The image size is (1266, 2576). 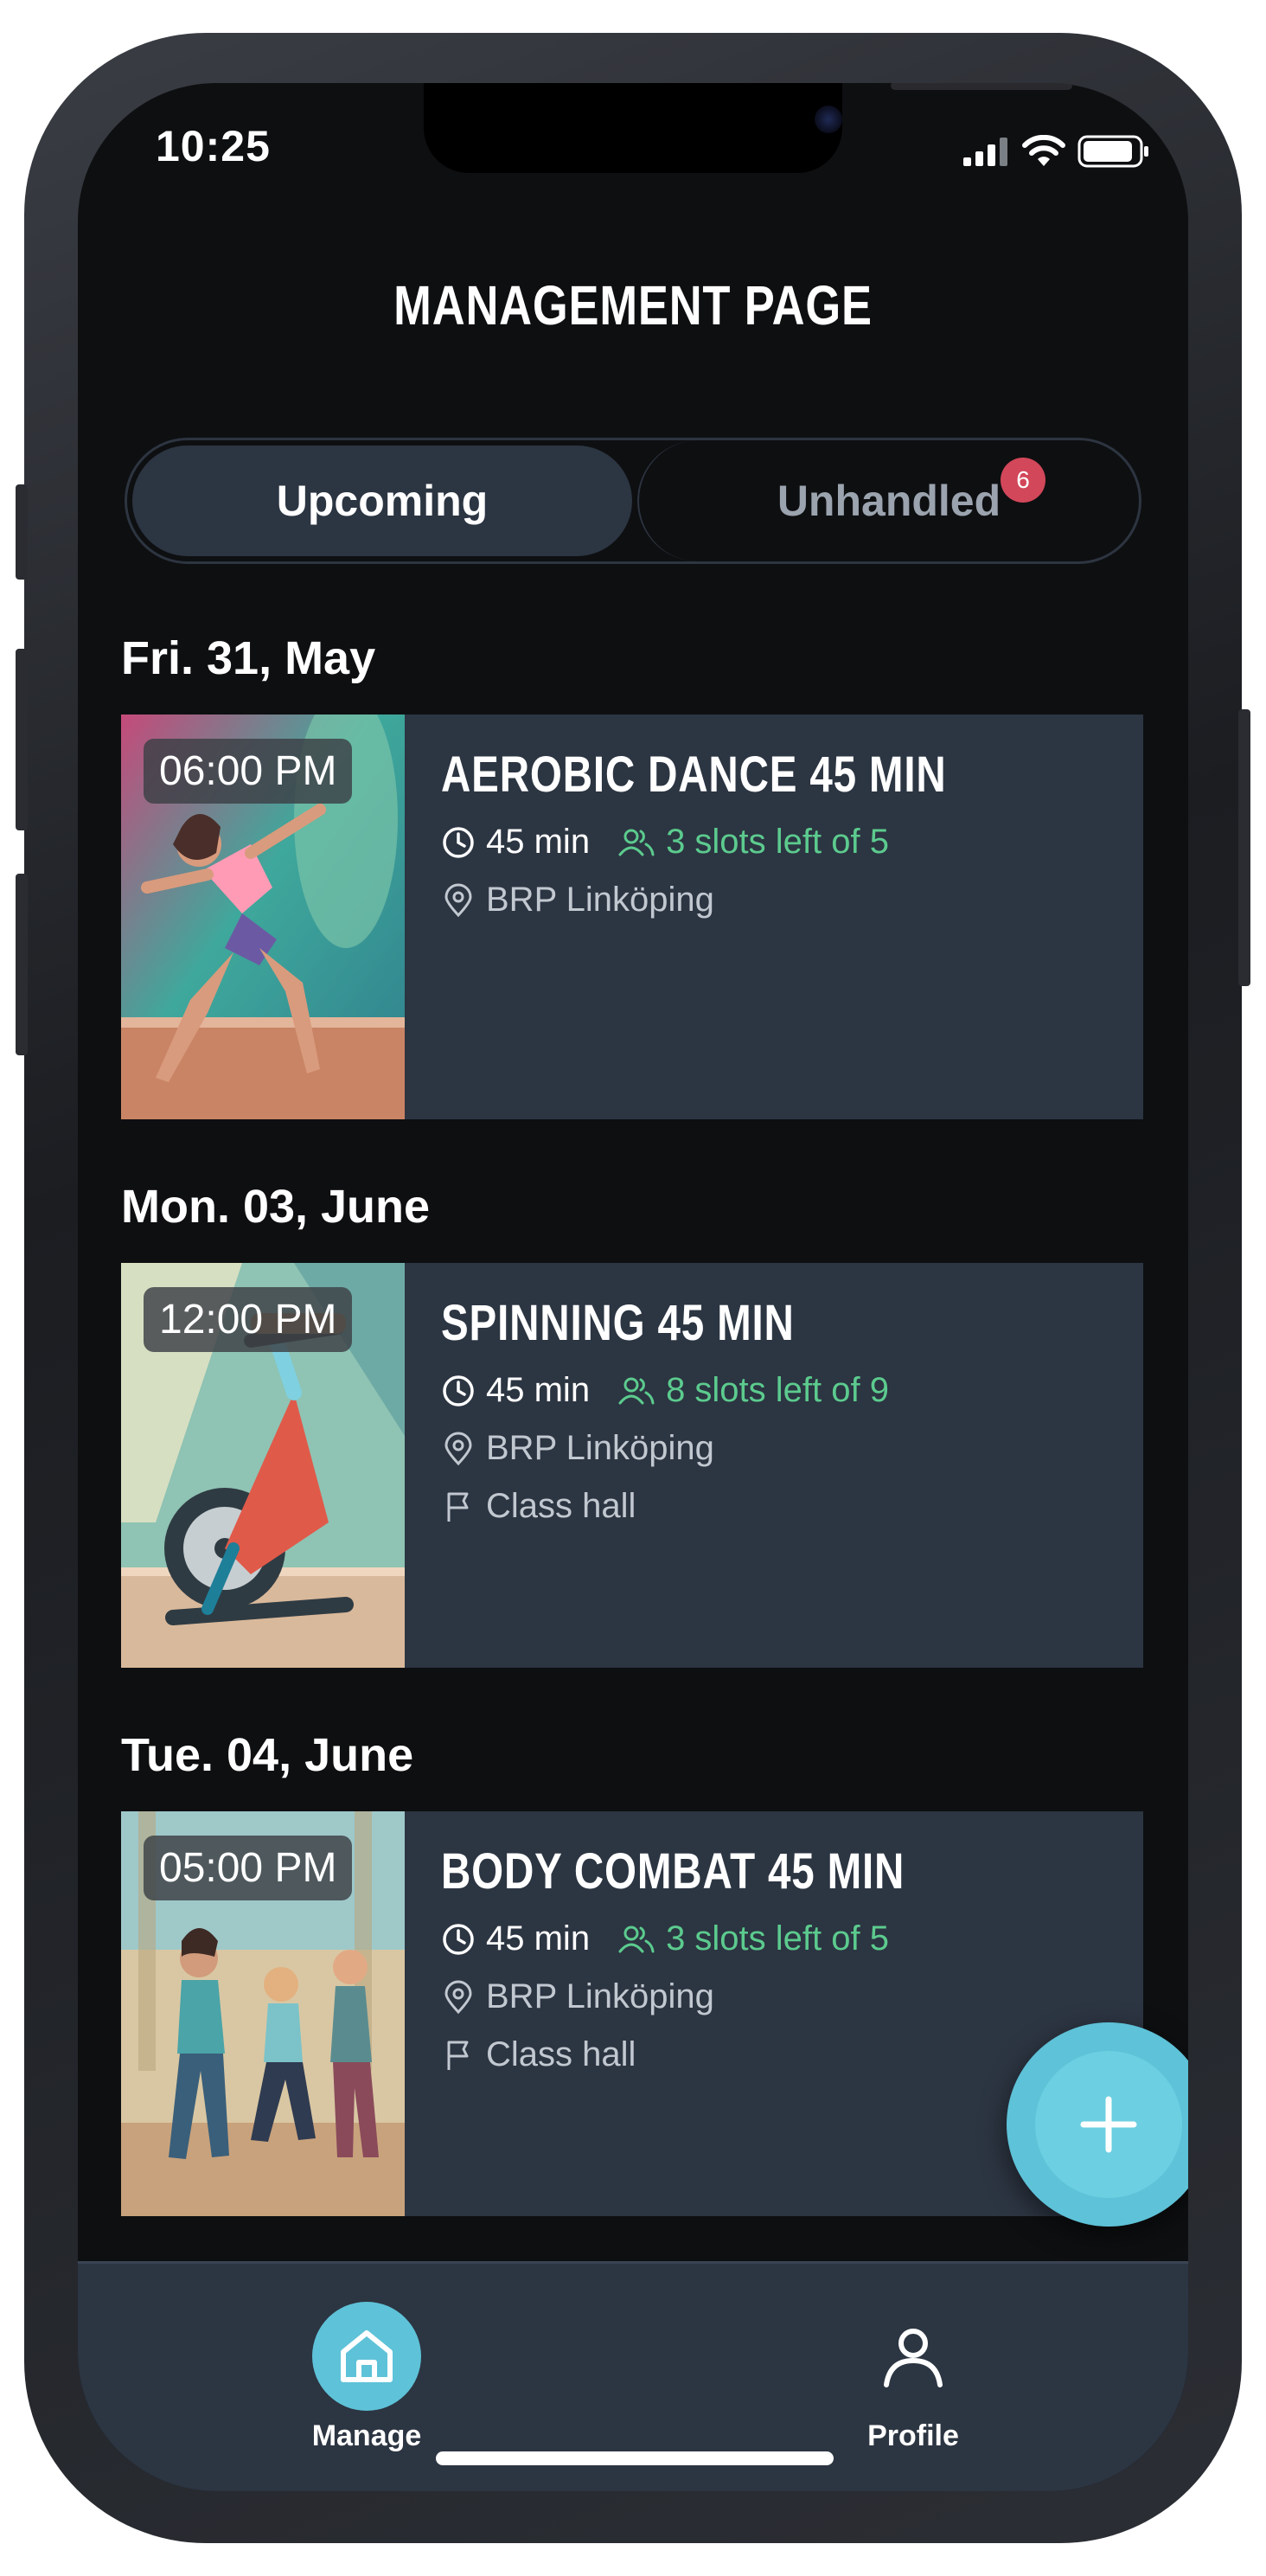 I want to click on segmented-control: Upcoming Unhandled 6, so click(x=633, y=501).